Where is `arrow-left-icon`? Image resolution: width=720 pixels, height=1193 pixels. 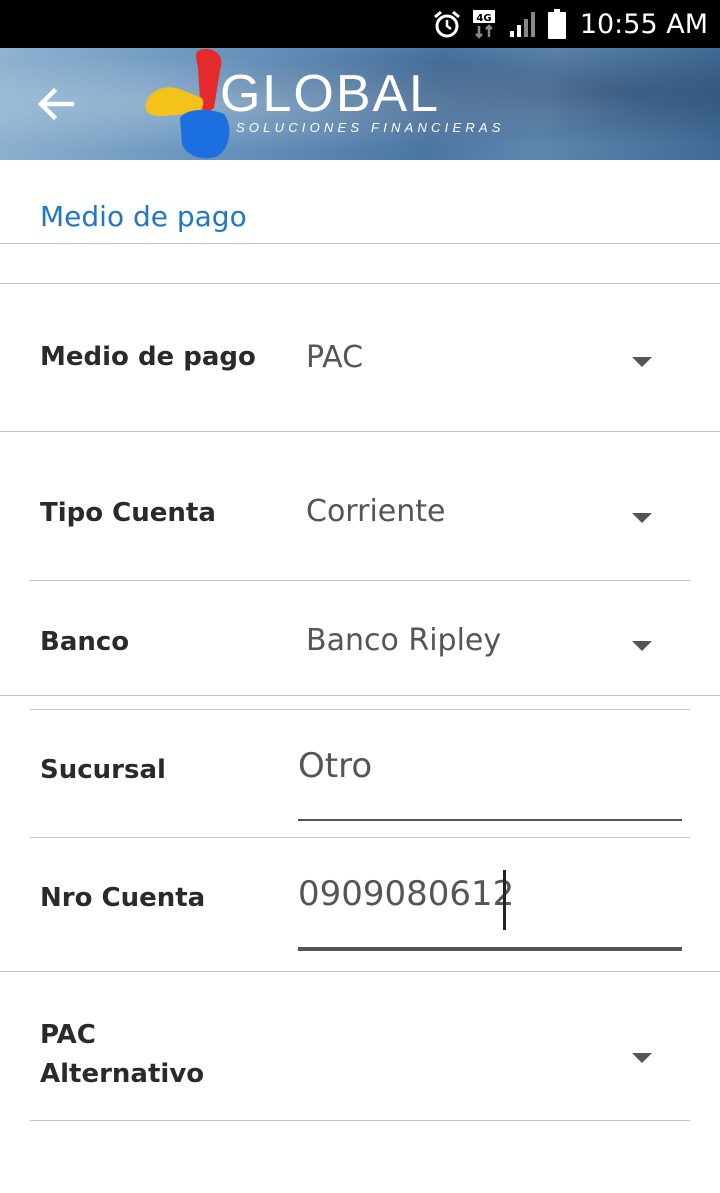
arrow-left-icon is located at coordinates (55, 104).